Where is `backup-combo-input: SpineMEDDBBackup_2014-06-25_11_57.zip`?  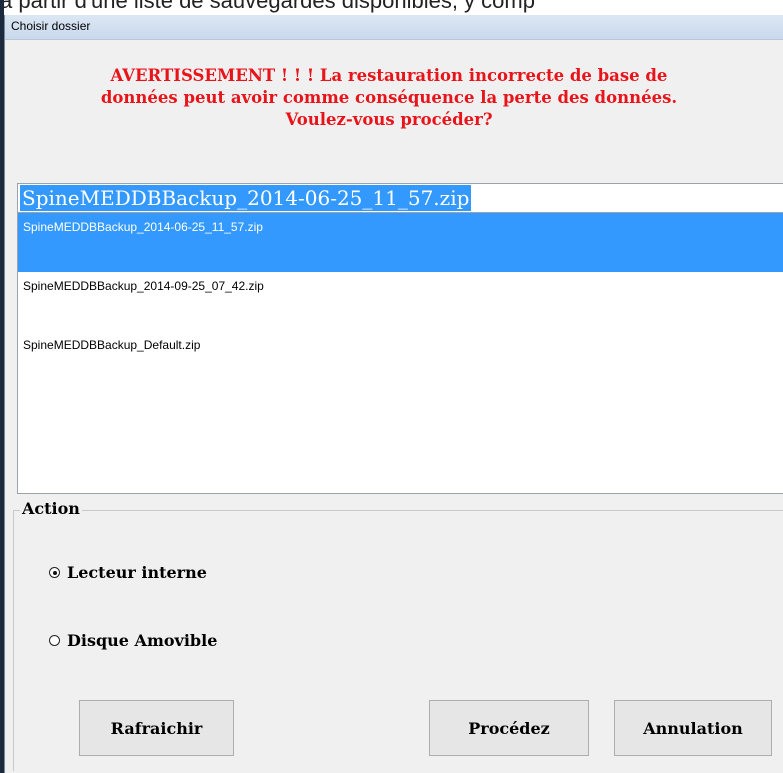
backup-combo-input: SpineMEDDBBackup_2014-06-25_11_57.zip is located at coordinates (400, 198).